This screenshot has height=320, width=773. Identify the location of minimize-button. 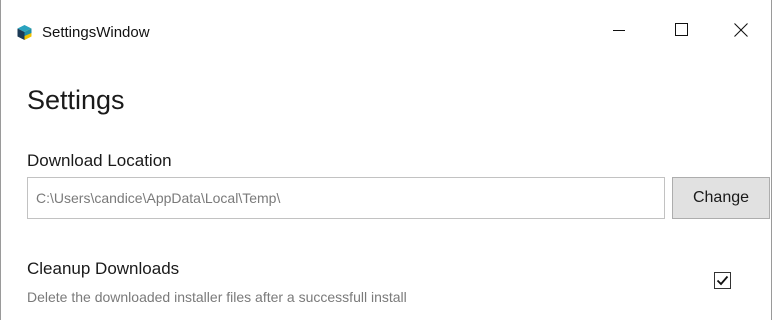
(619, 32).